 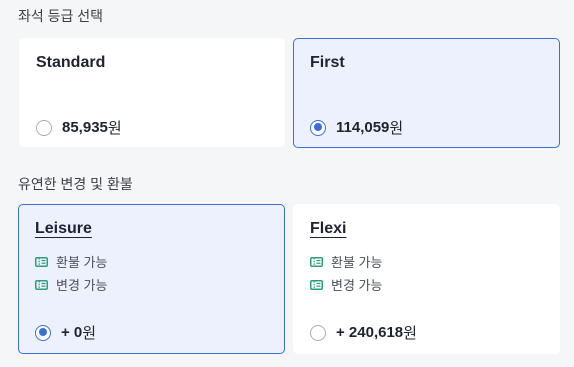 I want to click on flex-section-title: 유연한 변경 및 환불, so click(x=75, y=184).